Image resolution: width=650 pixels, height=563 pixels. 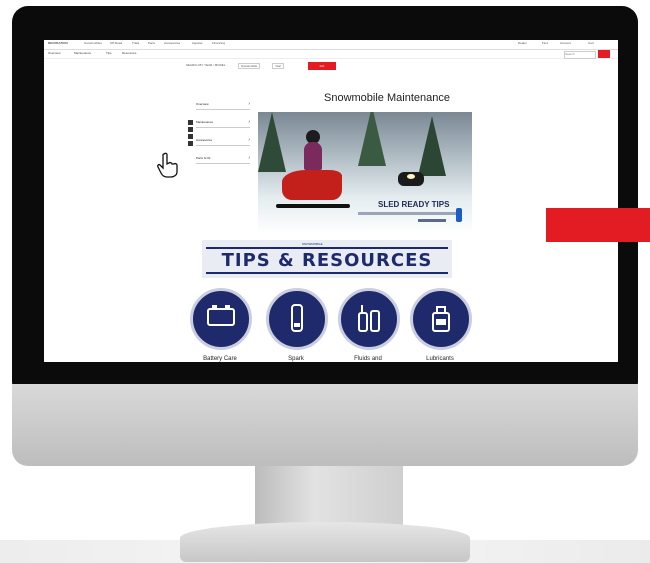 I want to click on monitor-stand-neck, so click(x=329, y=498).